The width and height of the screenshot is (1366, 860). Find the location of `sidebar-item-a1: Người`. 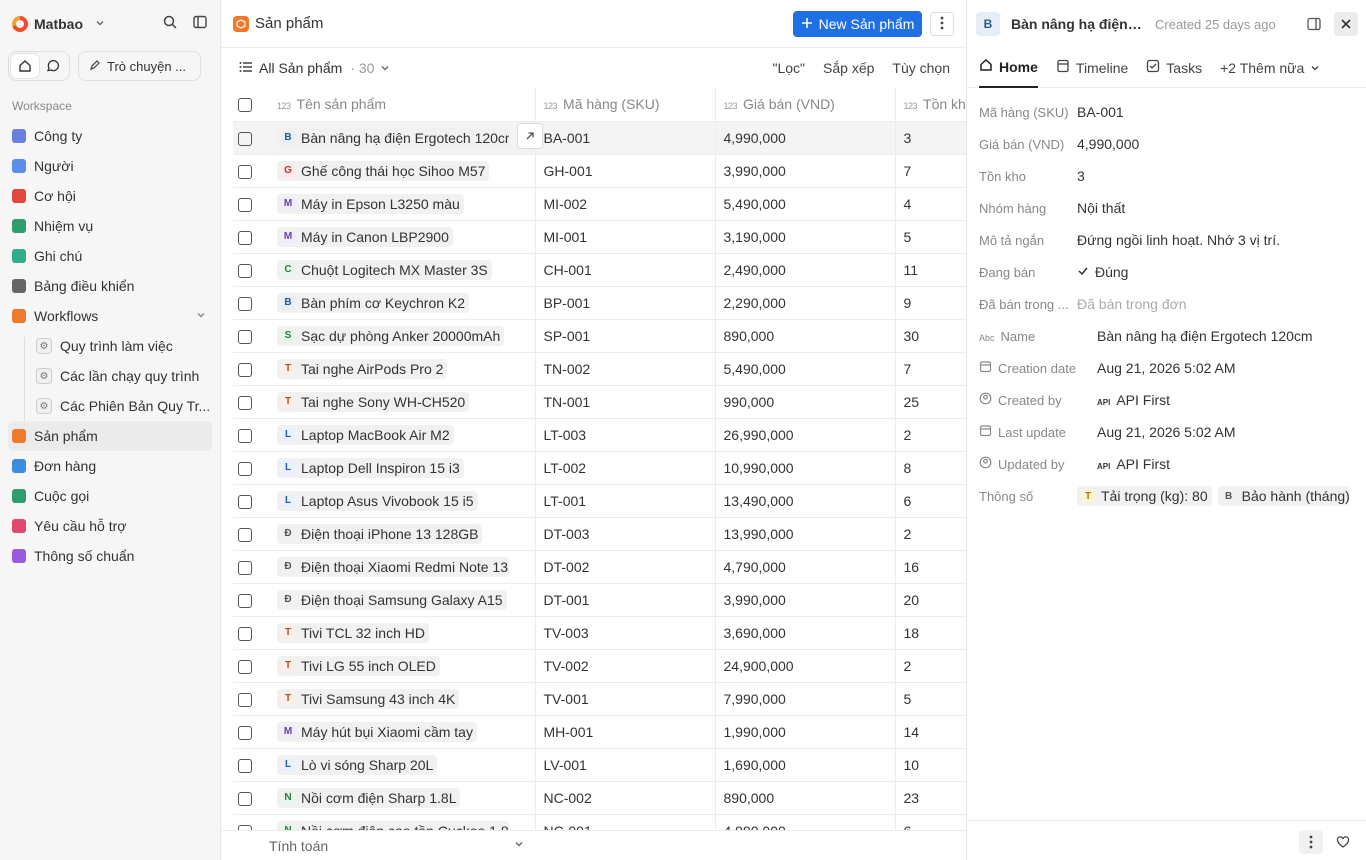

sidebar-item-a1: Người is located at coordinates (110, 166).